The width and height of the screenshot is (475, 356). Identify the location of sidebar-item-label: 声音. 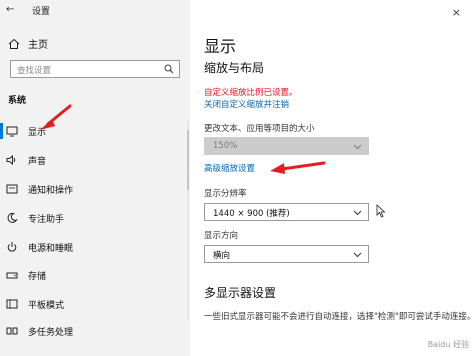
(37, 162).